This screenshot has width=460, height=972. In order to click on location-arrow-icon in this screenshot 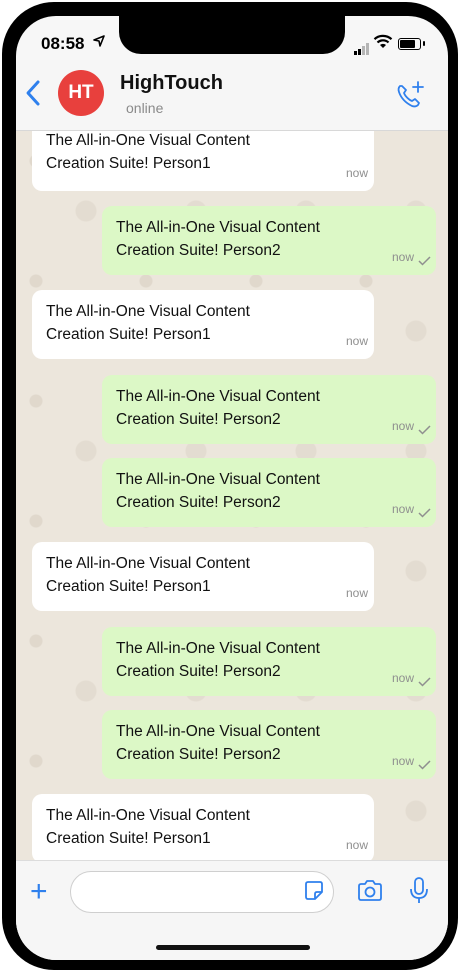, I will do `click(99, 41)`.